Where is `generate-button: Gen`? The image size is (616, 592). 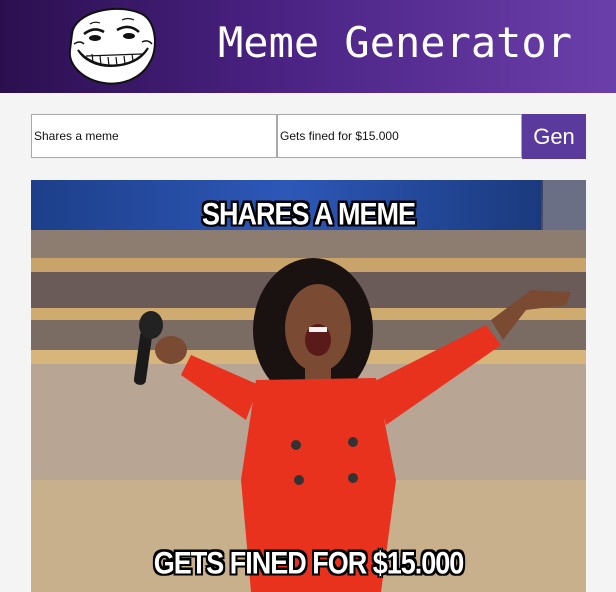
generate-button: Gen is located at coordinates (554, 136).